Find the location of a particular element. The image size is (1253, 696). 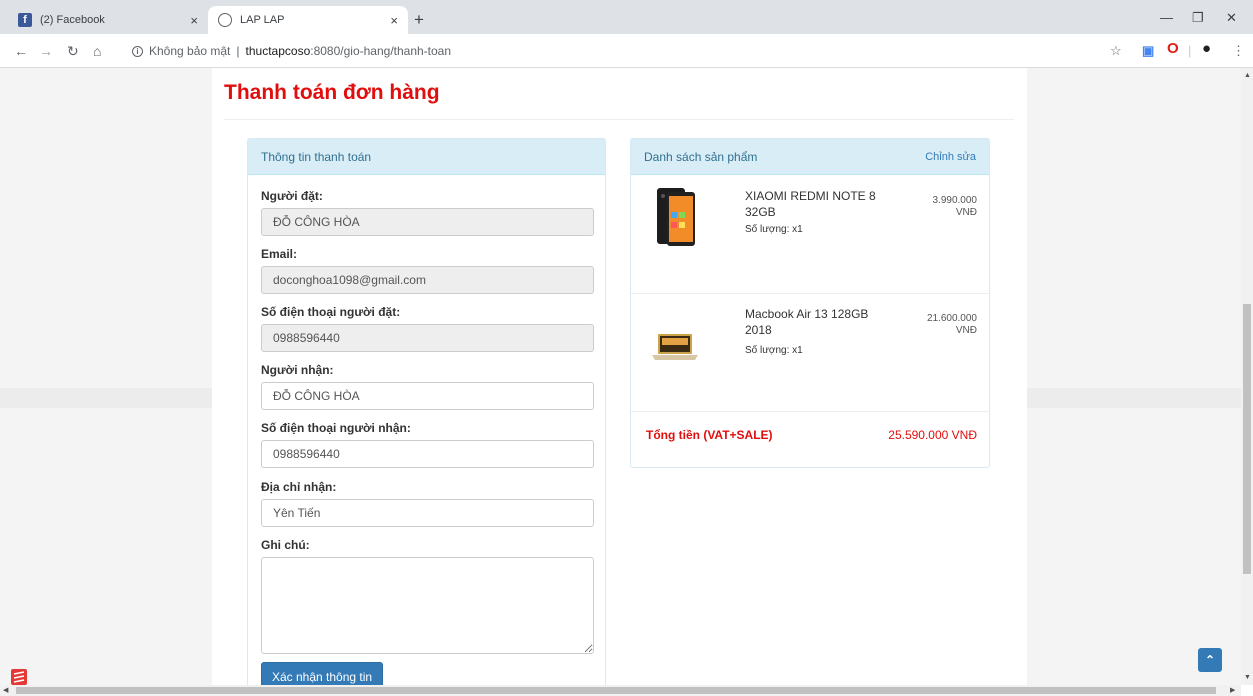

orderer-phone-input is located at coordinates (427, 338).